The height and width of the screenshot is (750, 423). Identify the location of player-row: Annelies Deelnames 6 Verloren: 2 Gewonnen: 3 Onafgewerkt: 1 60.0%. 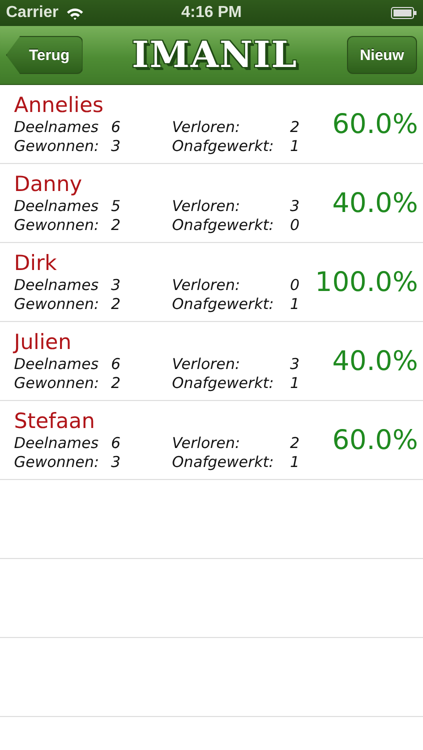
(211, 124).